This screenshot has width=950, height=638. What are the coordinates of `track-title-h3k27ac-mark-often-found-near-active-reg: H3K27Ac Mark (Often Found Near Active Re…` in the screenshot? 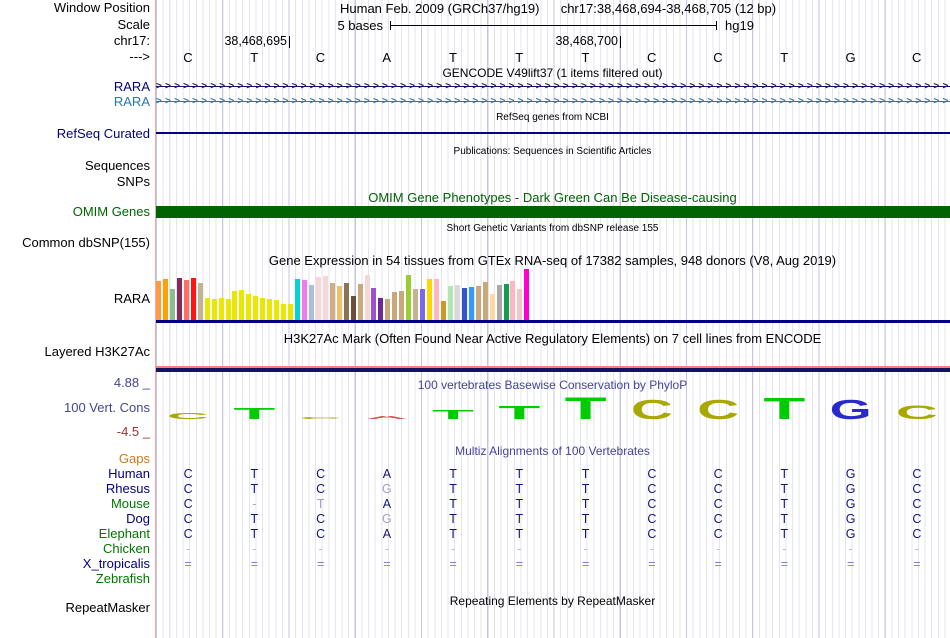 It's located at (552, 338).